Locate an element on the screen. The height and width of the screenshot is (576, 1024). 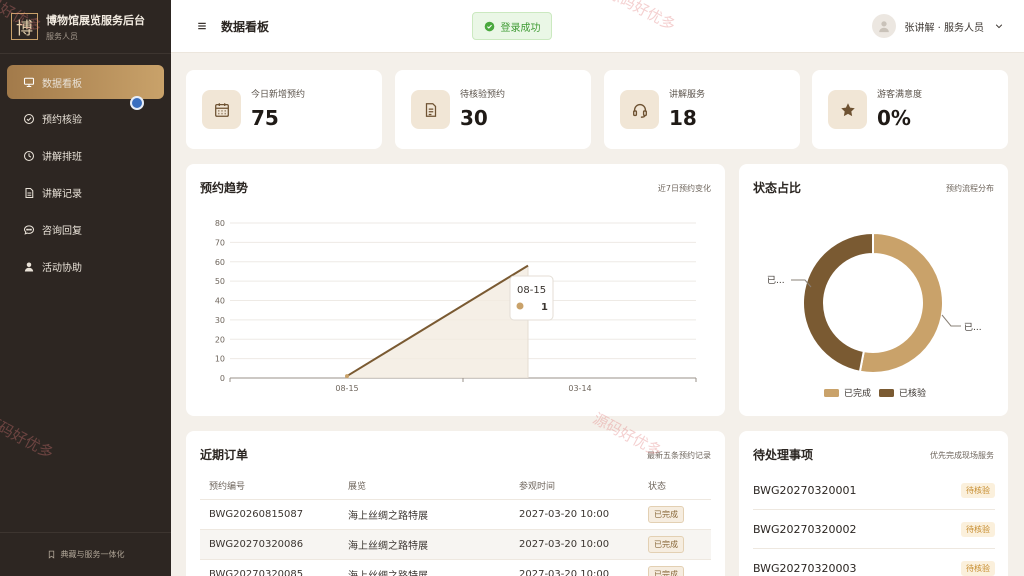
y-tick-label: 40 is located at coordinates (220, 301).